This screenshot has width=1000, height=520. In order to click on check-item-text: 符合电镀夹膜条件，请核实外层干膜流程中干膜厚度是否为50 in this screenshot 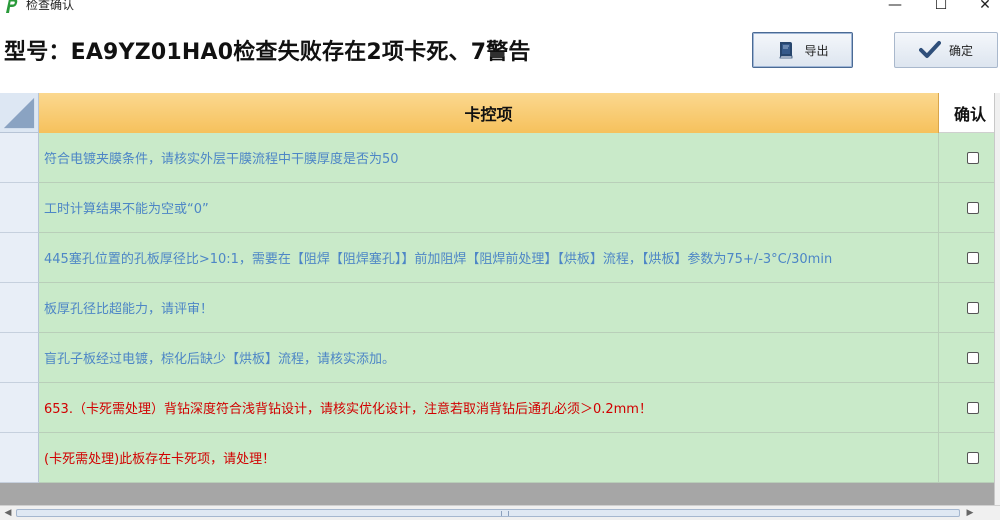, I will do `click(221, 159)`.